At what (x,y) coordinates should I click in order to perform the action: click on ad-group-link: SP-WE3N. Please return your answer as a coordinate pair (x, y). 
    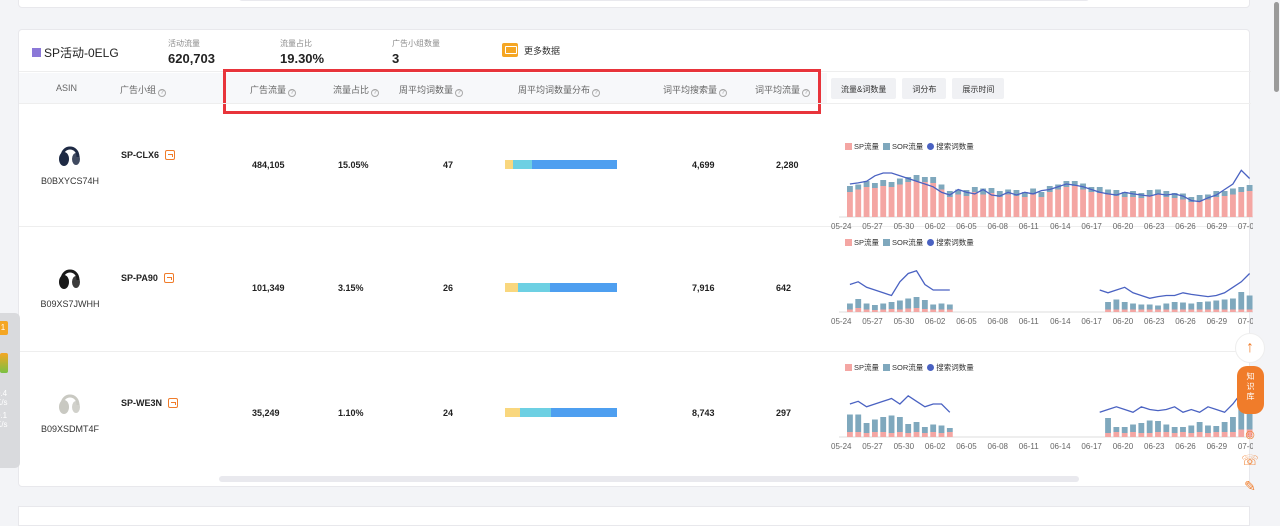
    Looking at the image, I should click on (150, 403).